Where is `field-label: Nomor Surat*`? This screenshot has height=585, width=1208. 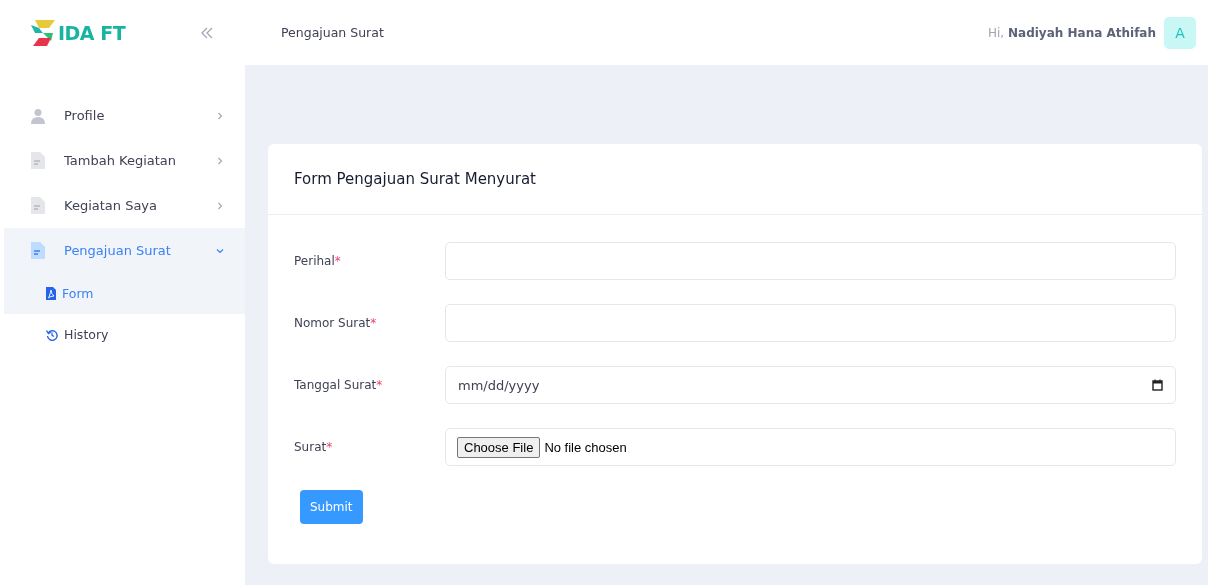 field-label: Nomor Surat* is located at coordinates (336, 323).